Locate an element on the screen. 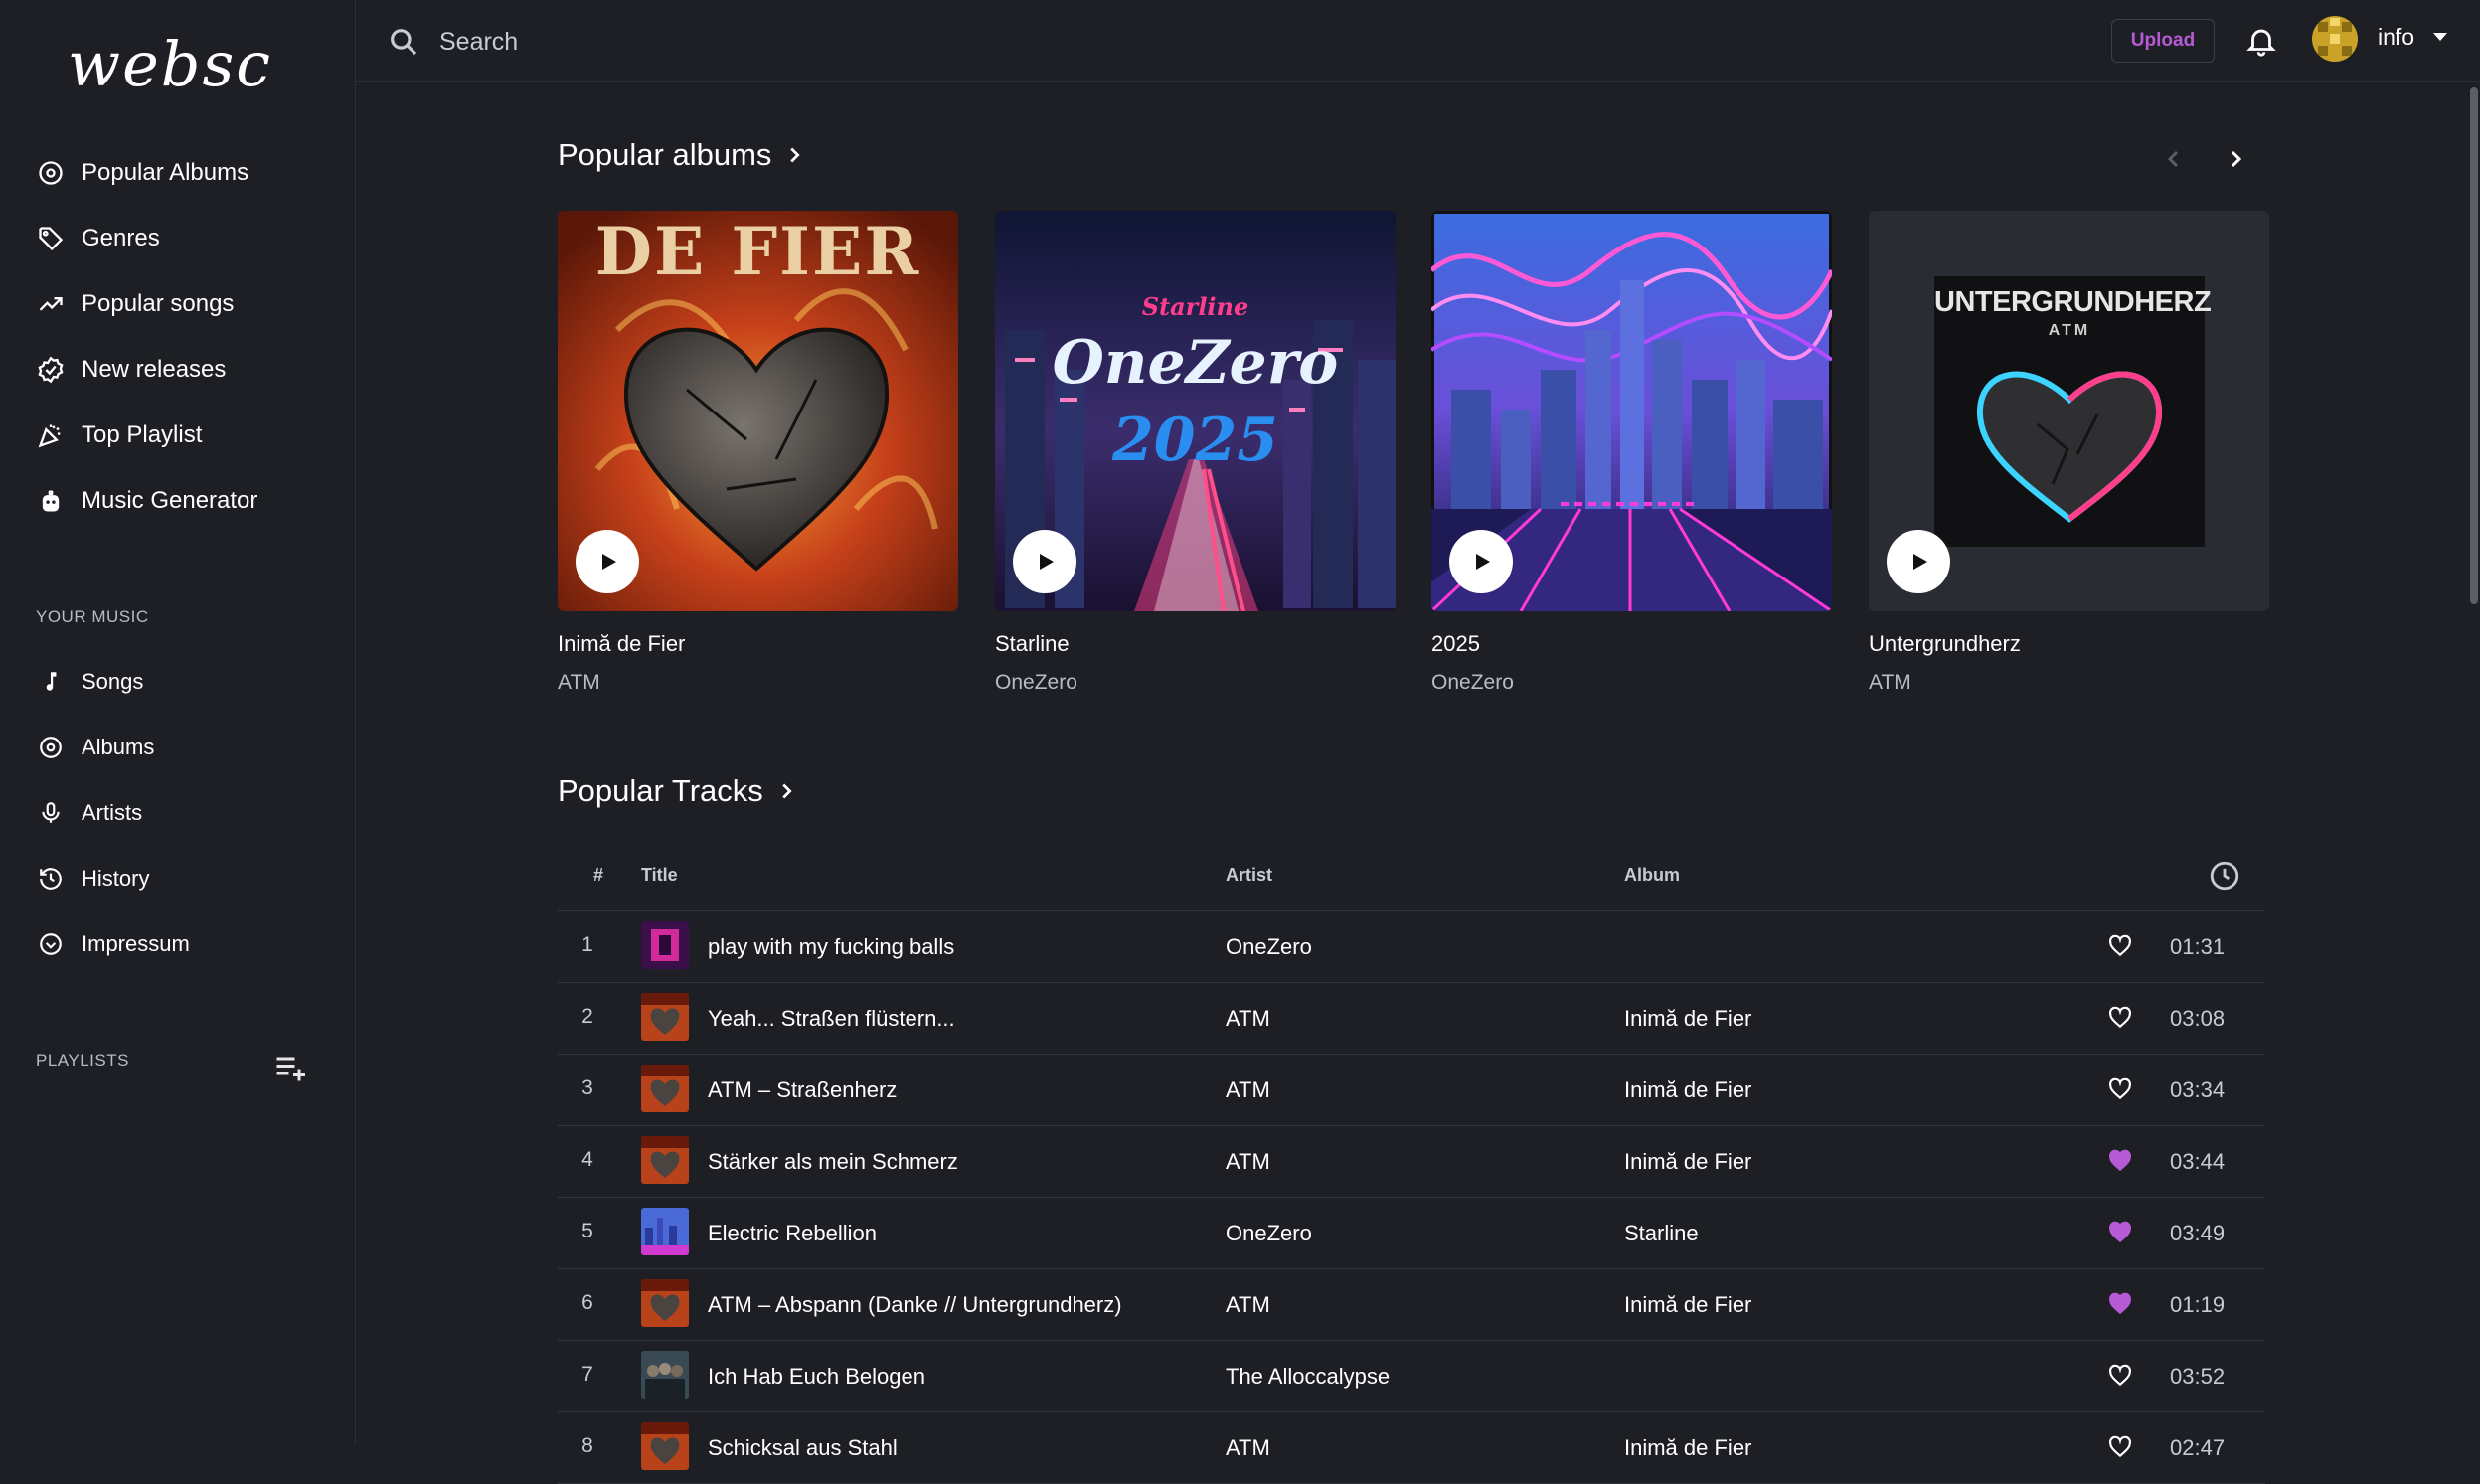 The width and height of the screenshot is (2480, 1484). nav-item-top-playlist: Top Playlist is located at coordinates (119, 435).